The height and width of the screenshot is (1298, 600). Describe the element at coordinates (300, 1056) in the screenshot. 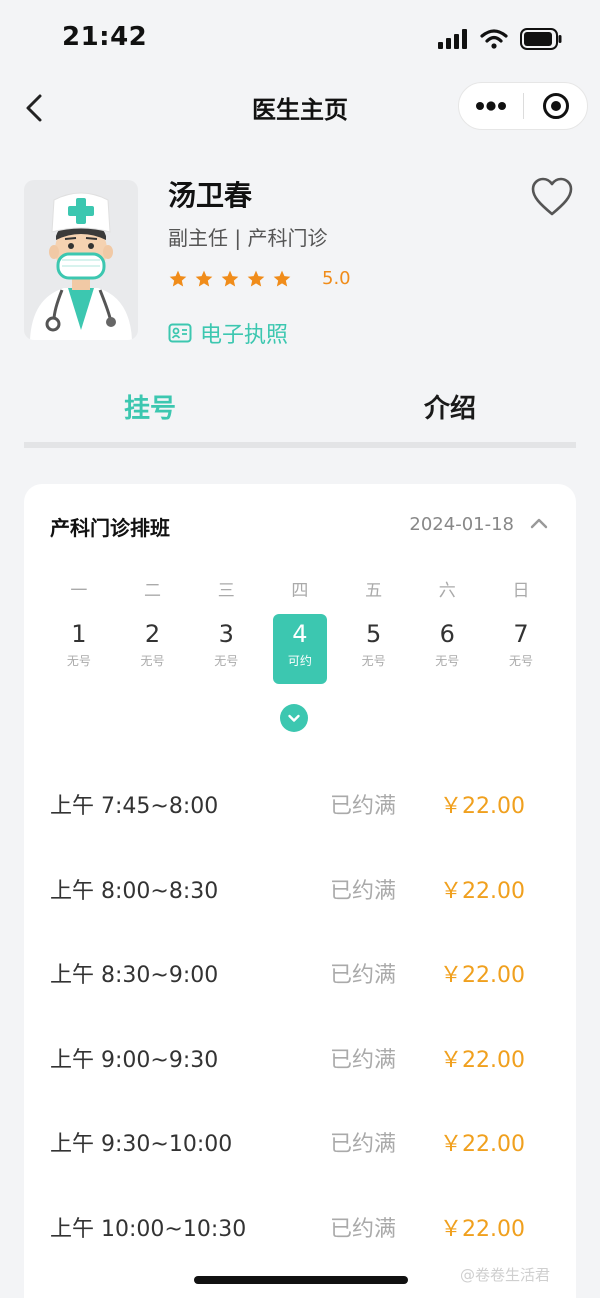

I see `time-slot-row: 上午 9:00~9:30 已约满 ￥22.00` at that location.